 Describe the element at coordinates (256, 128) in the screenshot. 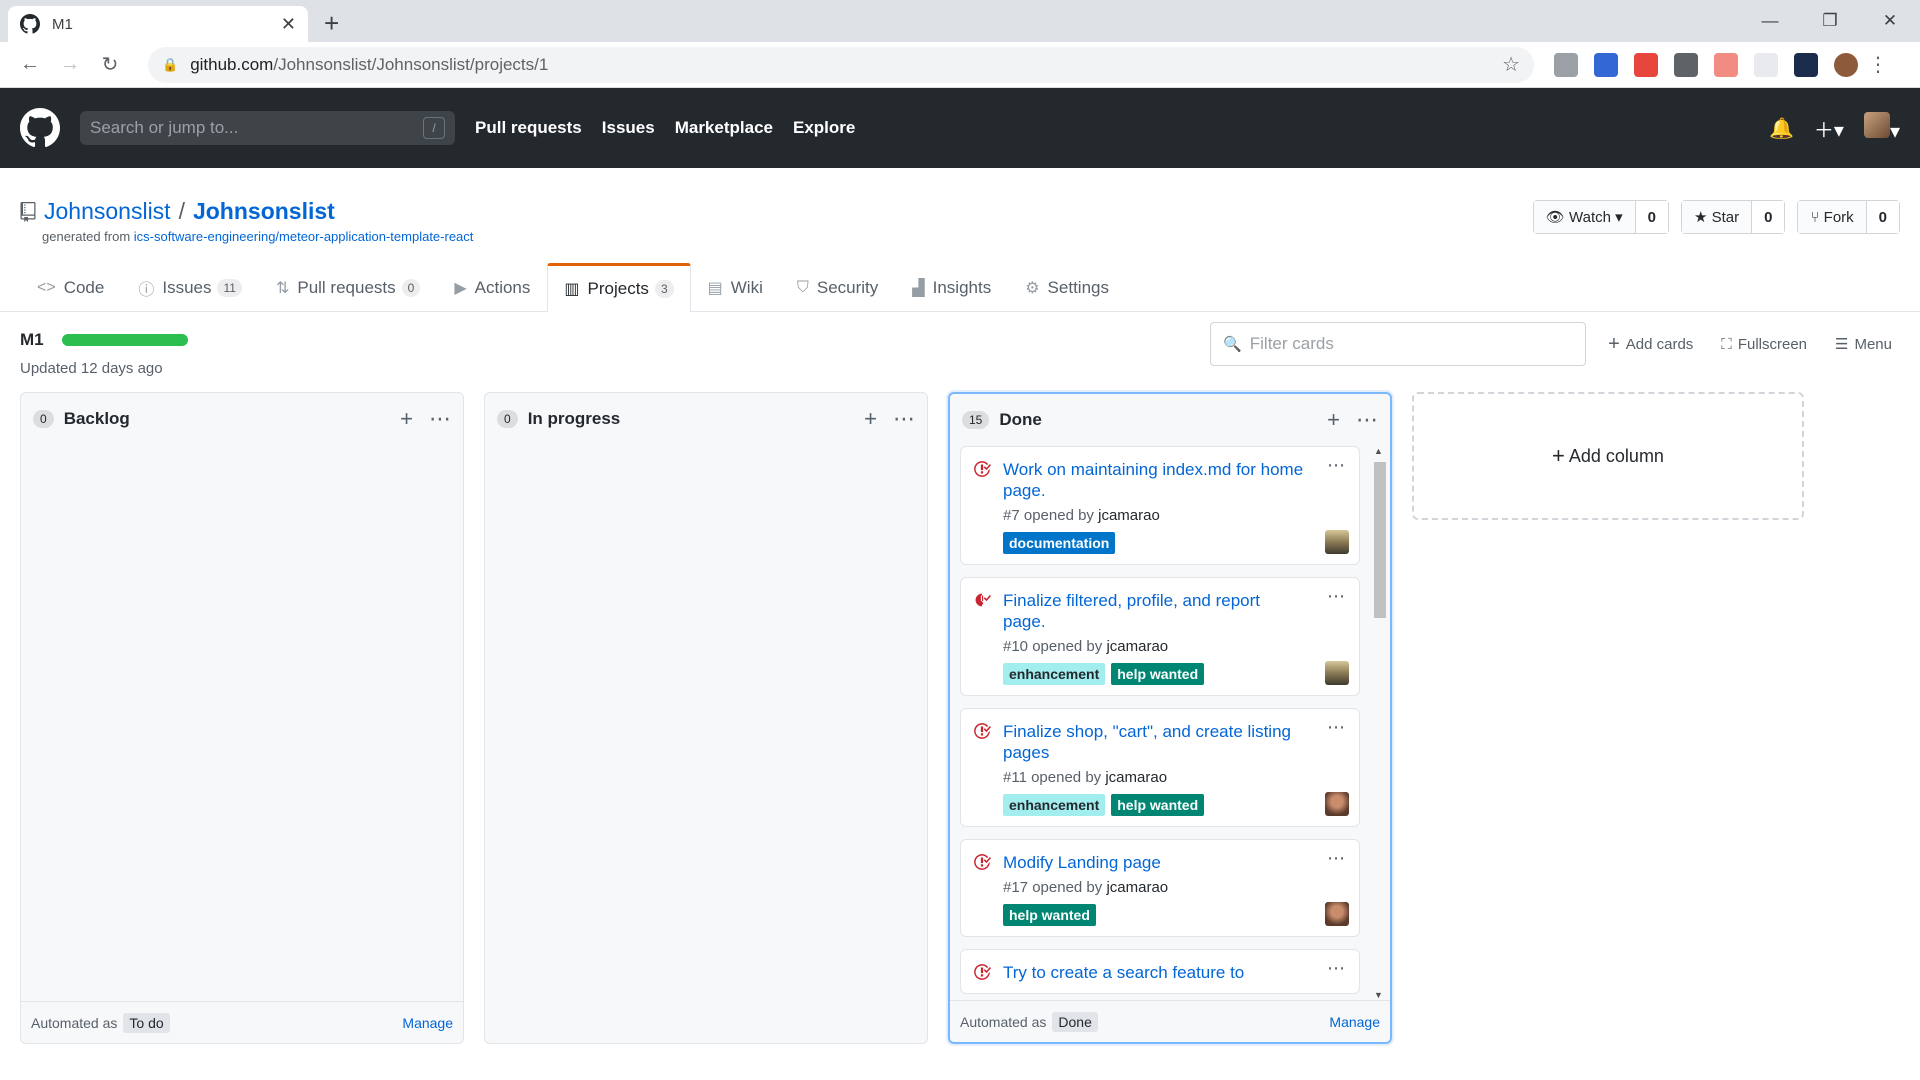

I see `search-input` at that location.